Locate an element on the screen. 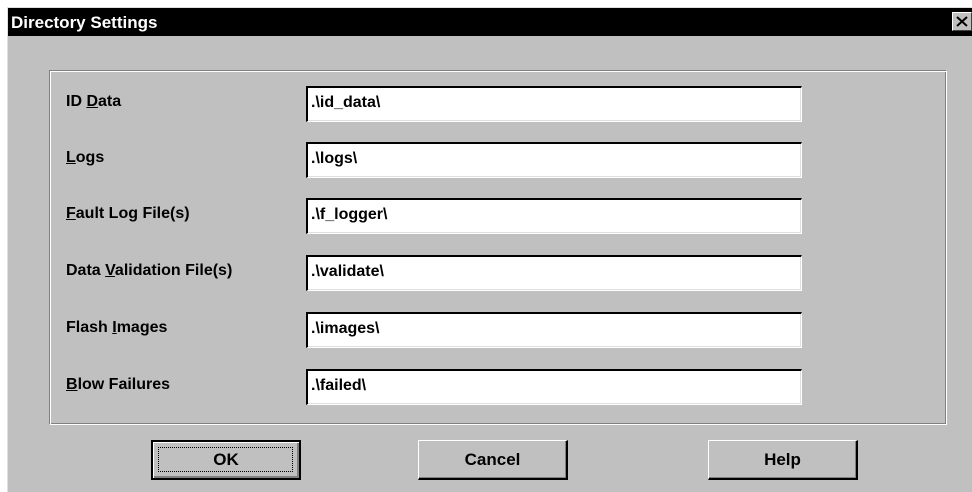 The height and width of the screenshot is (492, 972). mnemonic-l: L is located at coordinates (71, 157).